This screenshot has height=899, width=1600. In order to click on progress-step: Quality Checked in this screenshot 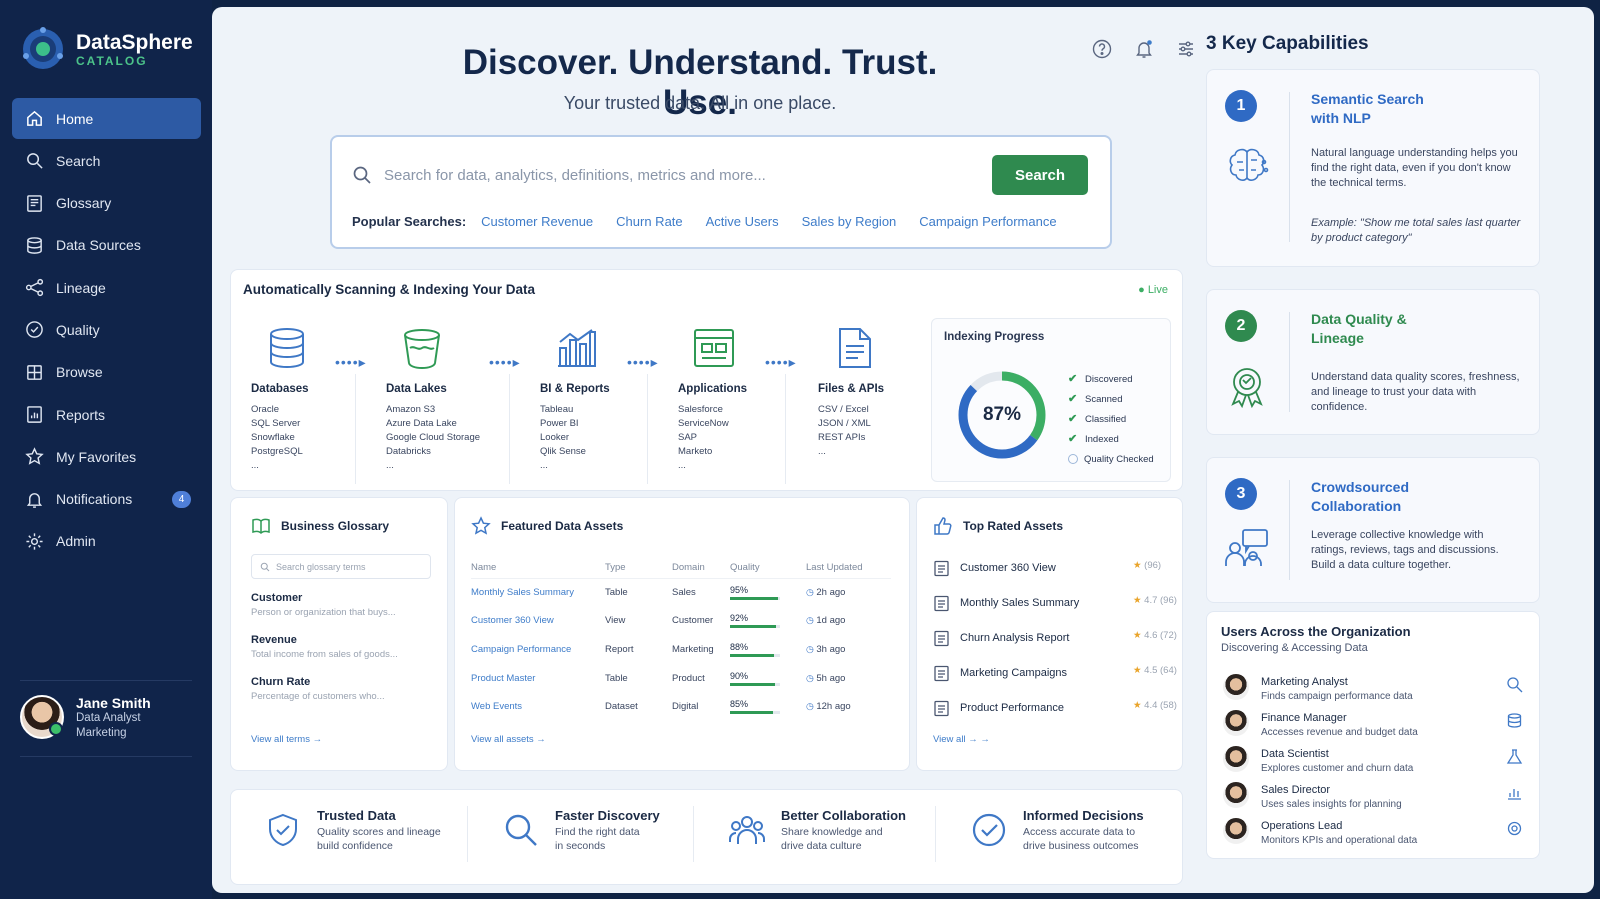, I will do `click(1111, 459)`.